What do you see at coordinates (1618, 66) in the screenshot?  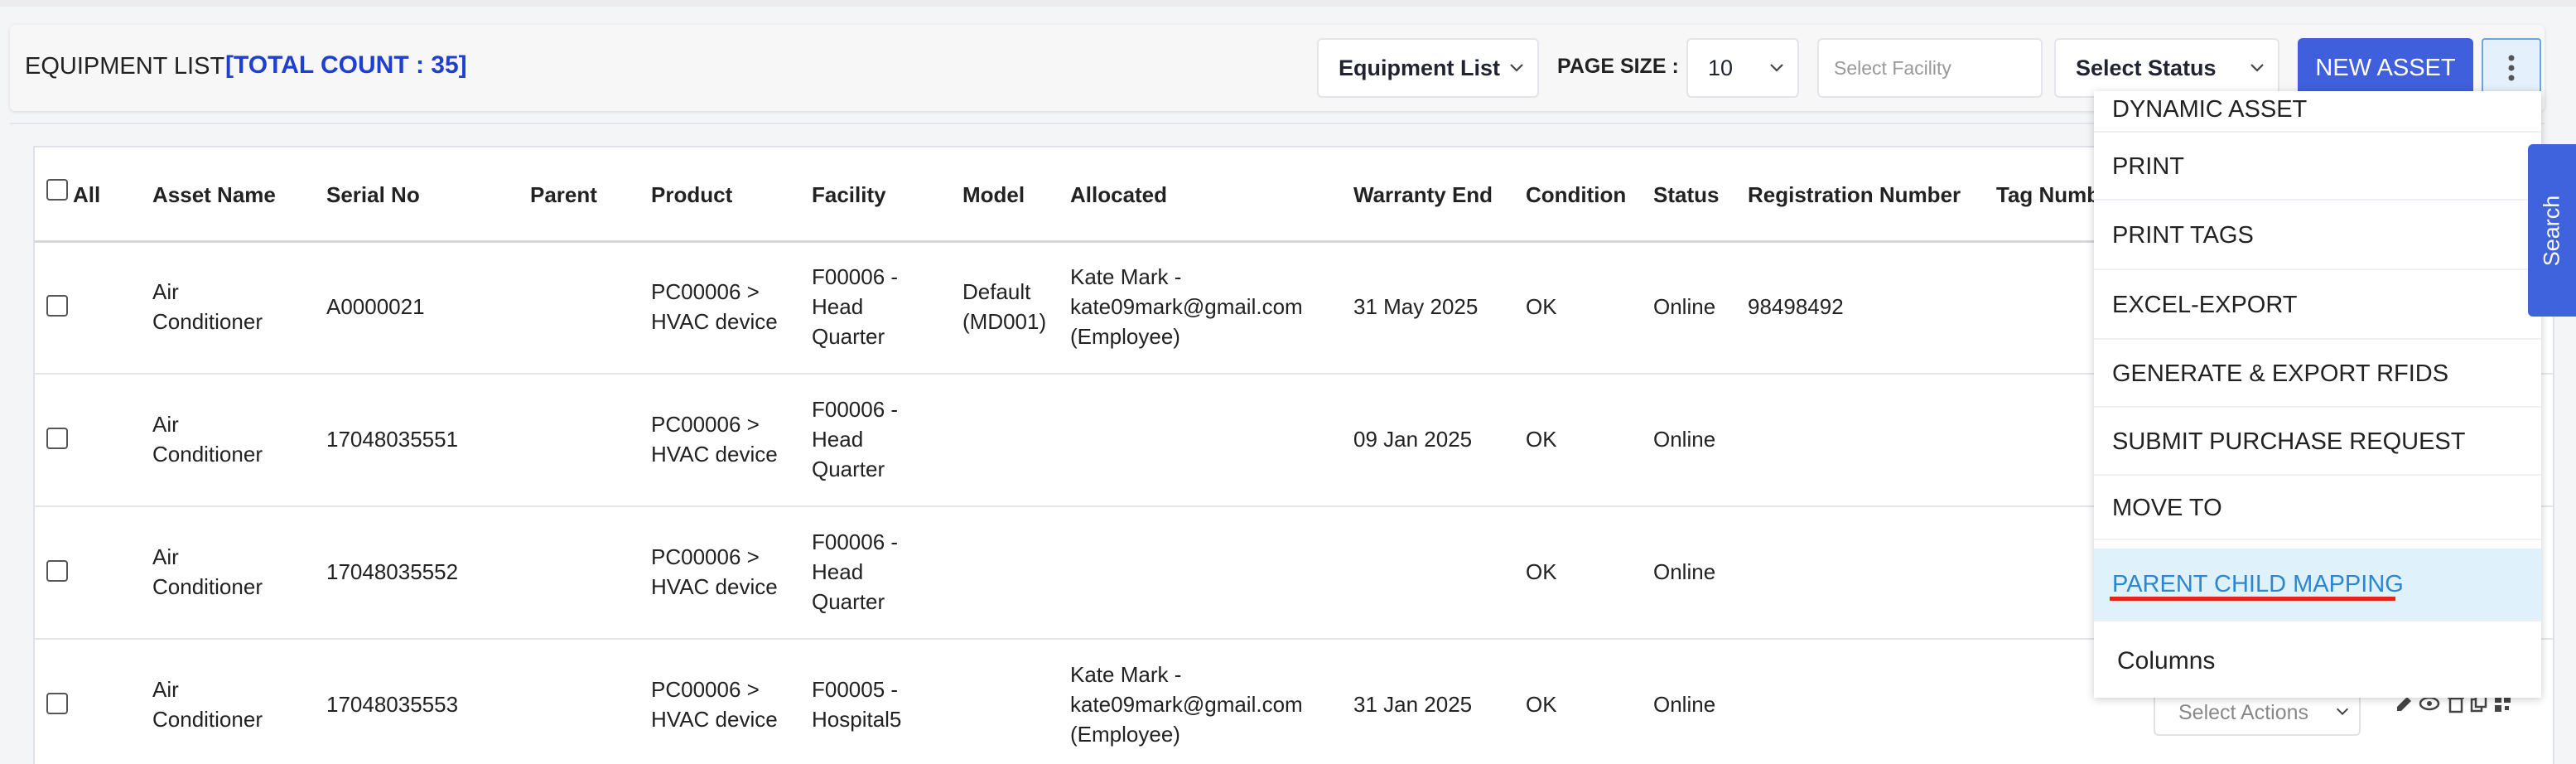 I see `page-size-label: PAGE SIZE :` at bounding box center [1618, 66].